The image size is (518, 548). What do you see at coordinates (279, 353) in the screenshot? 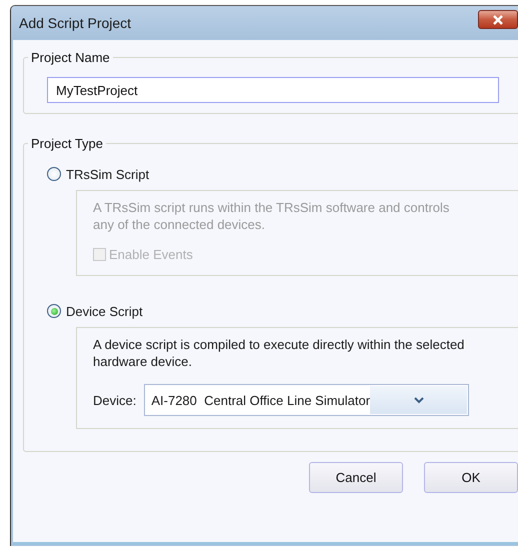
I see `description-text: A device script is compiled to execute directly within the selected hardware device.` at bounding box center [279, 353].